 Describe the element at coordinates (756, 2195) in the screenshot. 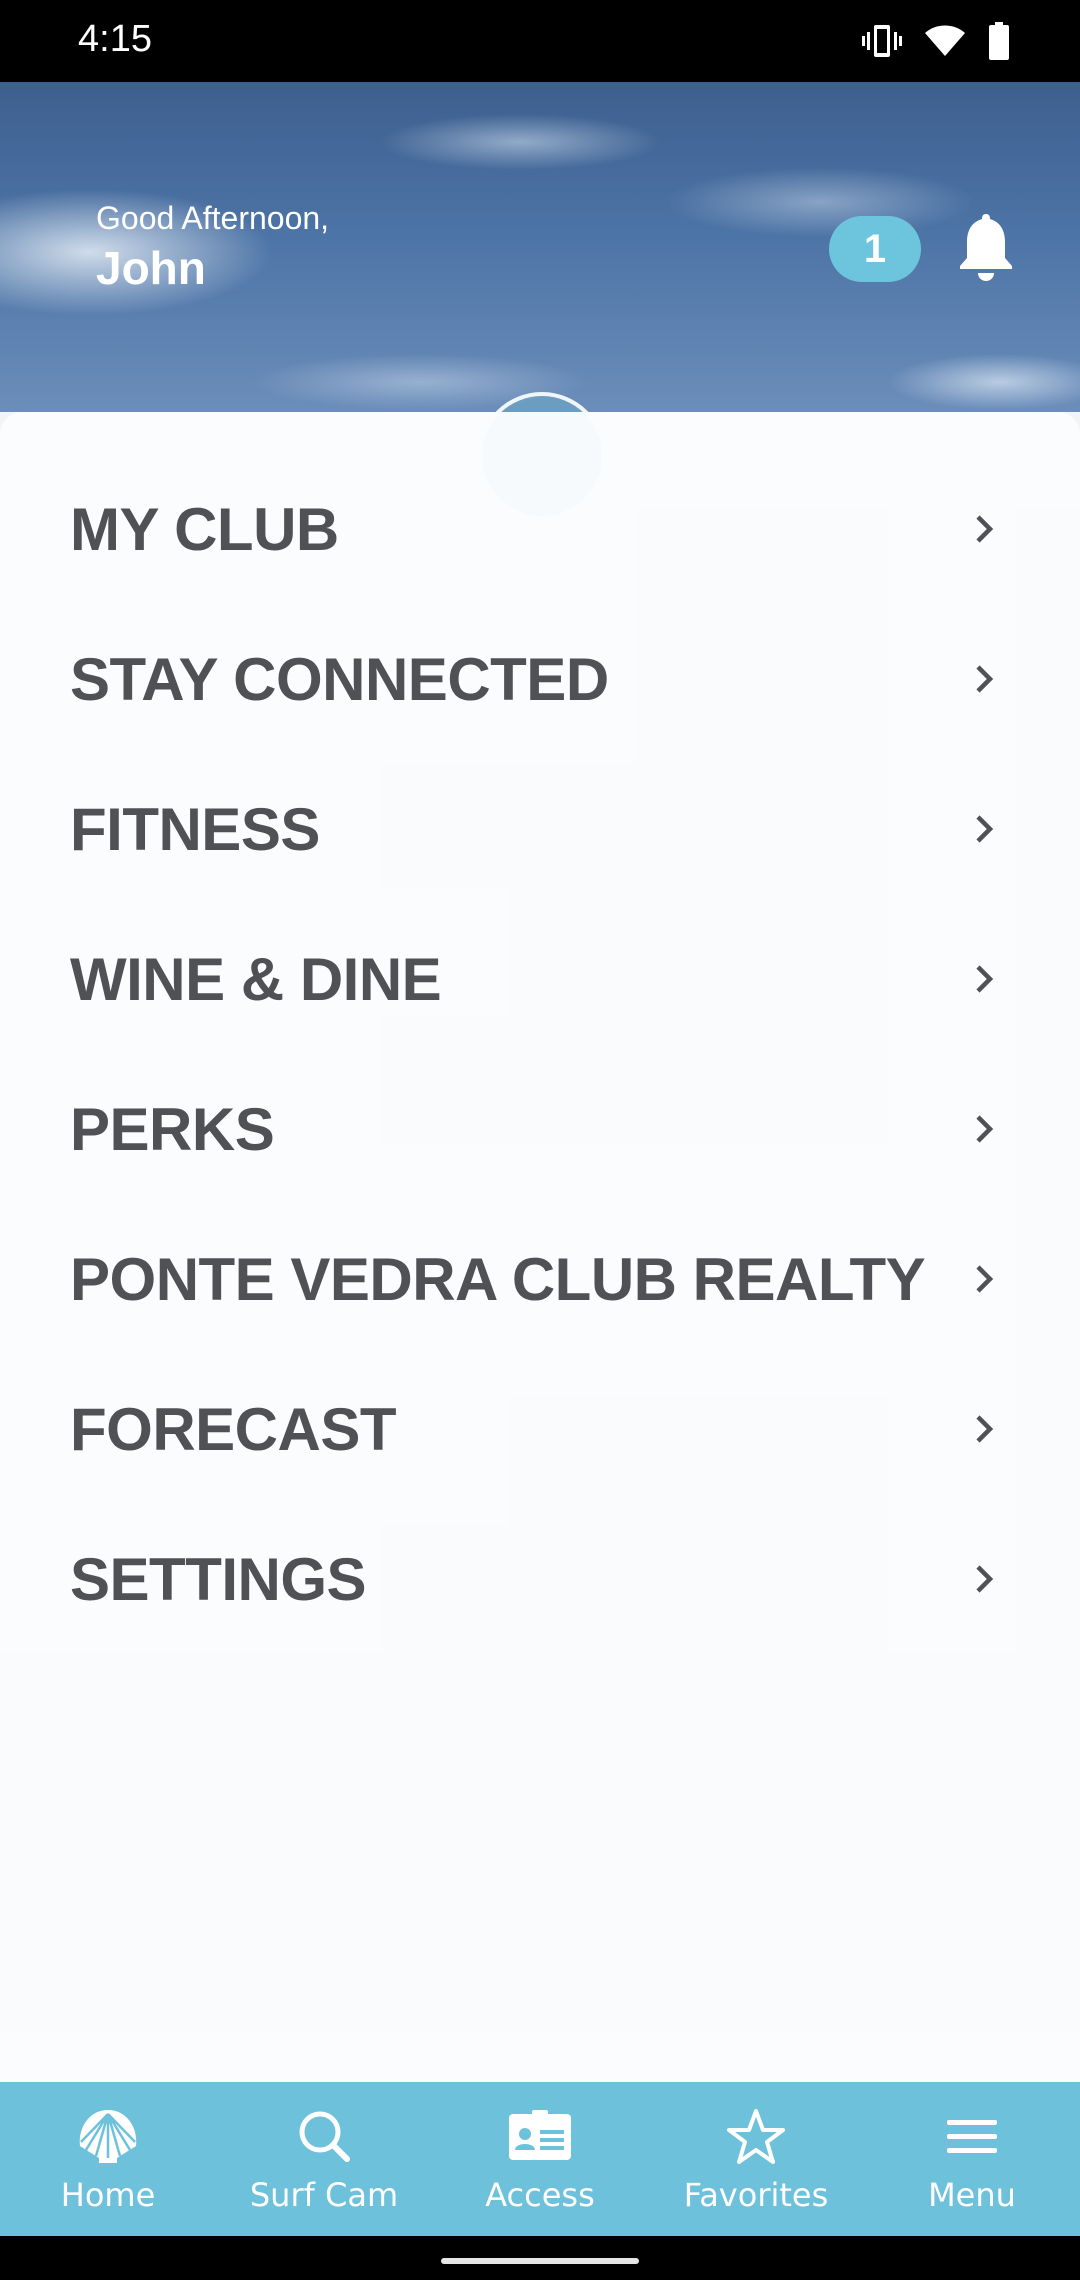

I see `nav-label: Favorites` at that location.